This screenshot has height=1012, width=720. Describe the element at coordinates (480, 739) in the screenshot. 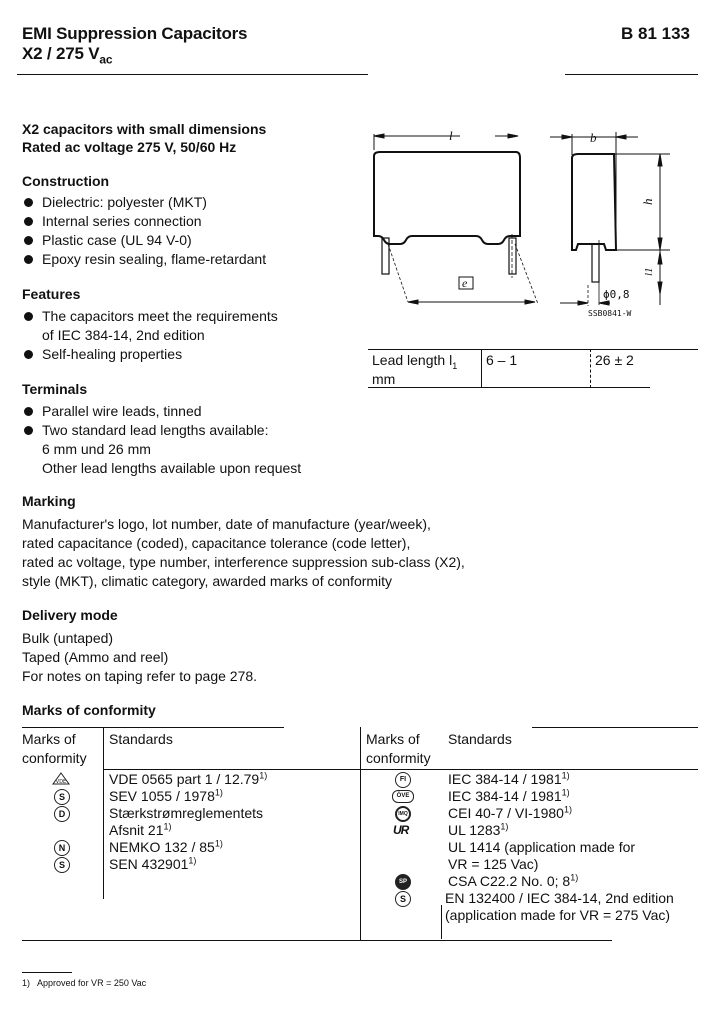

I see `col-standards-right: Standards` at that location.